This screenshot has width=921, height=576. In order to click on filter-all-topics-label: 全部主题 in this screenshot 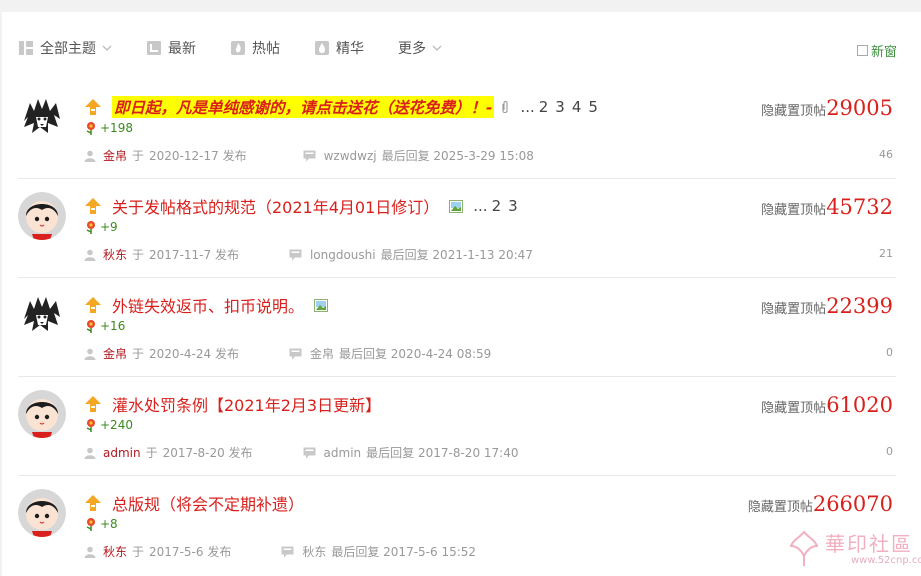, I will do `click(68, 49)`.